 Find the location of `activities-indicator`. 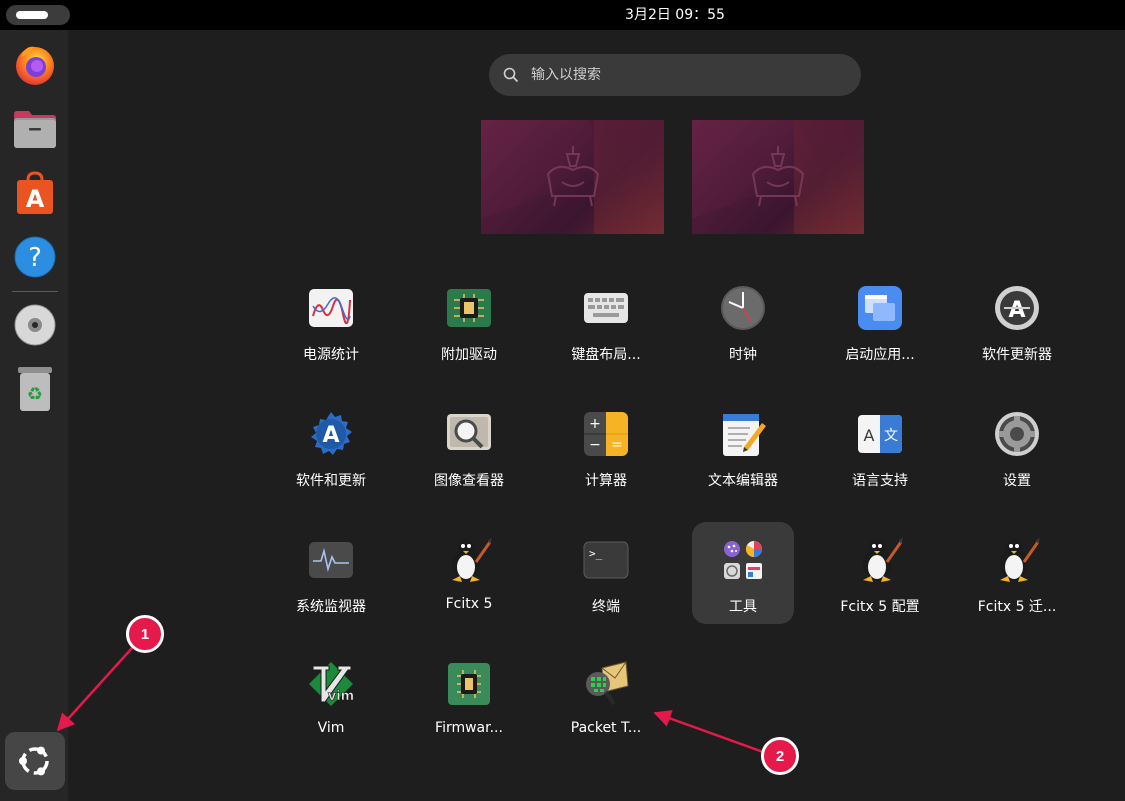

activities-indicator is located at coordinates (38, 15).